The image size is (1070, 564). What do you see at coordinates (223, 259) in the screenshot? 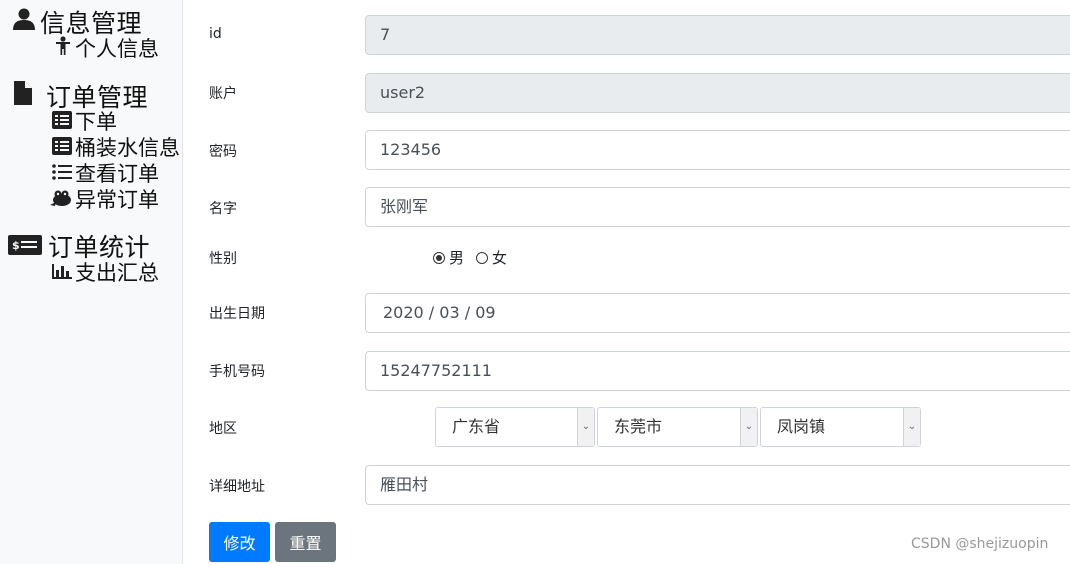
I see `gender-label: 性别` at bounding box center [223, 259].